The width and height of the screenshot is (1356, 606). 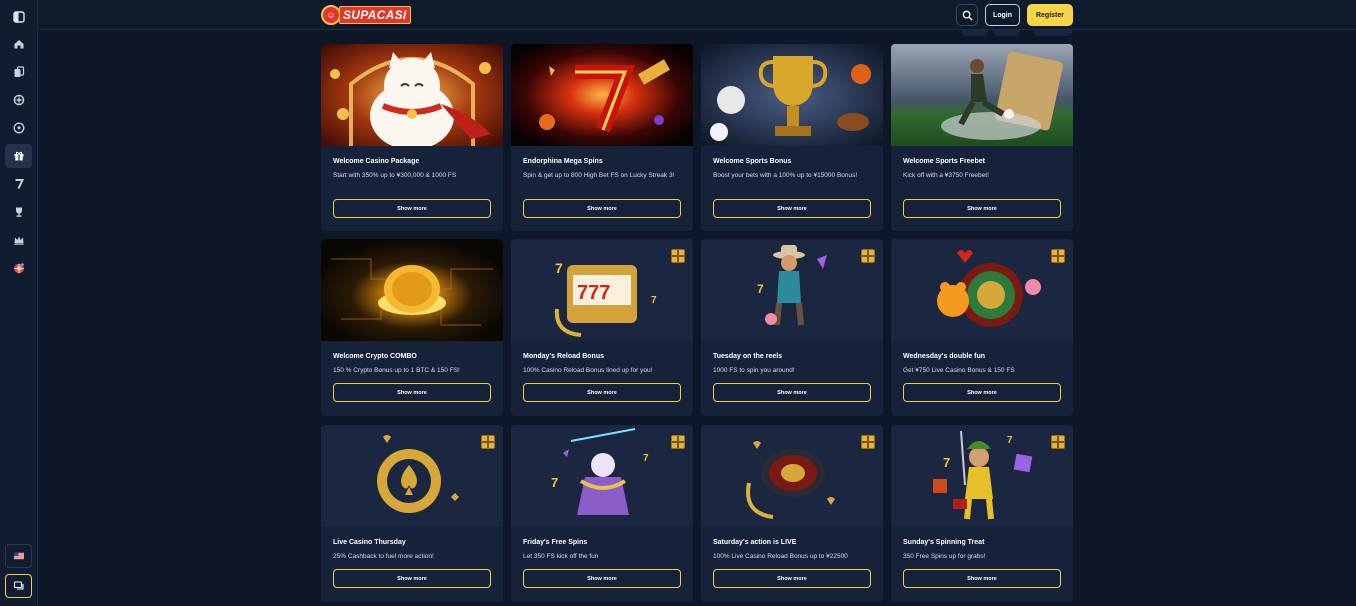 I want to click on seven-icon, so click(x=18, y=184).